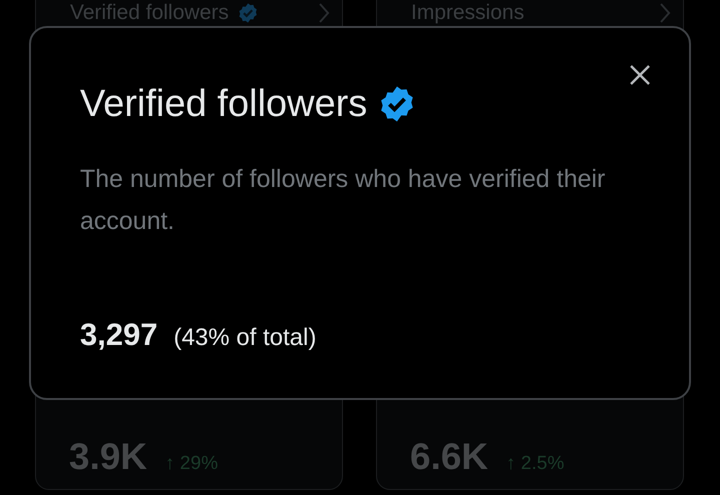  What do you see at coordinates (224, 104) in the screenshot?
I see `dialog-title: Verified followers` at bounding box center [224, 104].